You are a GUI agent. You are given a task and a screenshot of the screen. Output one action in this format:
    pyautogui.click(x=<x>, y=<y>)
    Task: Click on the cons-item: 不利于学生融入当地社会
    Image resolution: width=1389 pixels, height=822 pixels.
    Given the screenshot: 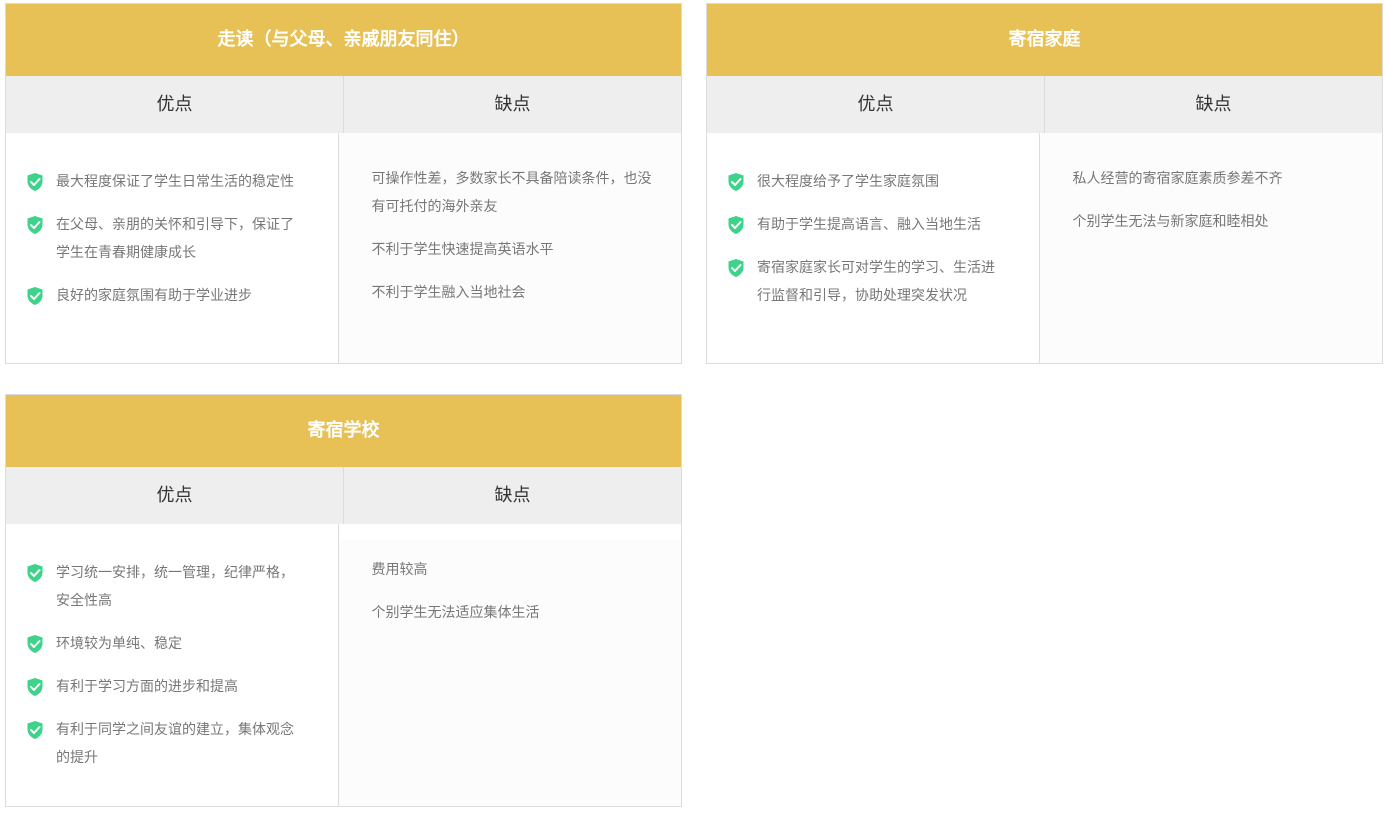 What is the action you would take?
    pyautogui.click(x=448, y=293)
    